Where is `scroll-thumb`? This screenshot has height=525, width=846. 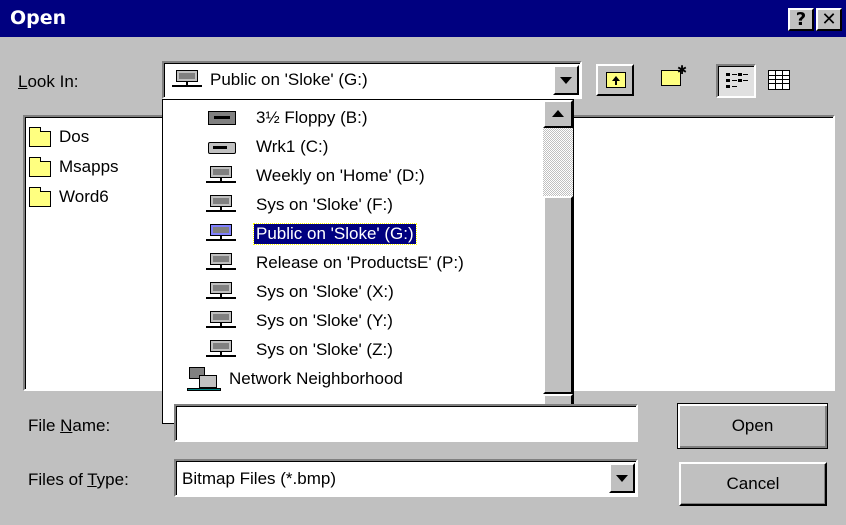
scroll-thumb is located at coordinates (558, 295).